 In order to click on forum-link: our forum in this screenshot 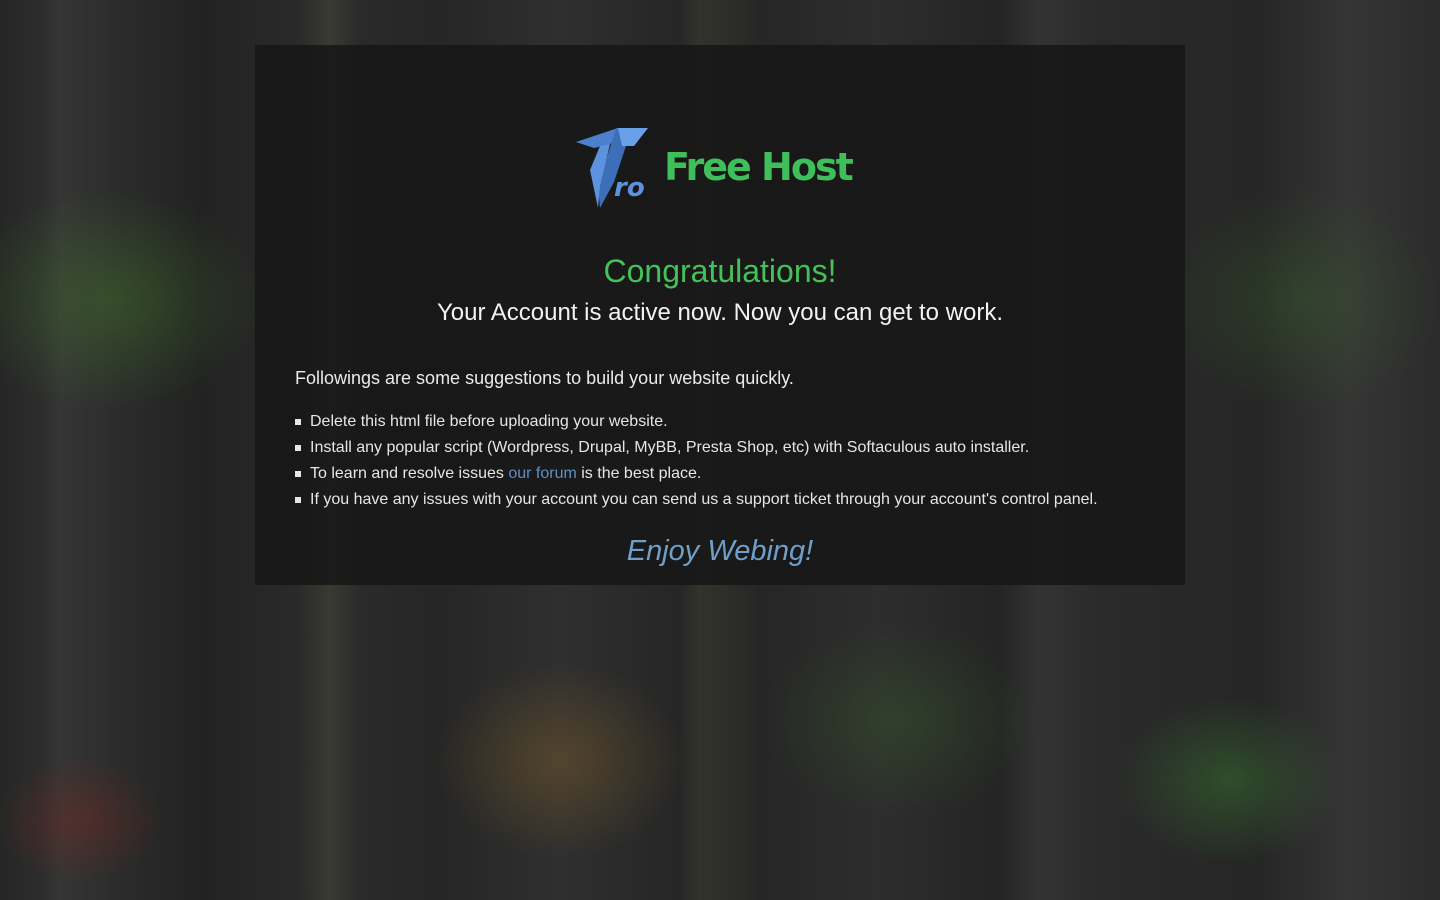, I will do `click(542, 473)`.